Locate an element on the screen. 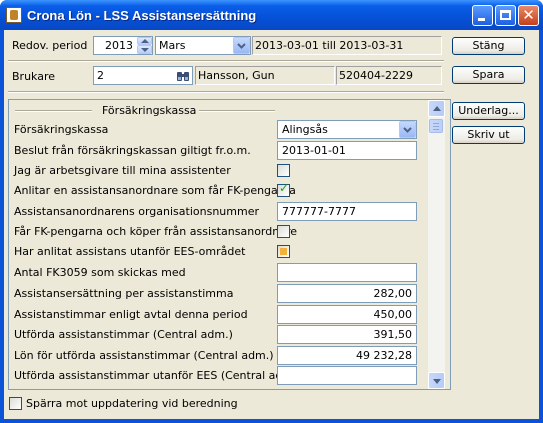 The width and height of the screenshot is (543, 423). ees-checkbox is located at coordinates (283, 251).